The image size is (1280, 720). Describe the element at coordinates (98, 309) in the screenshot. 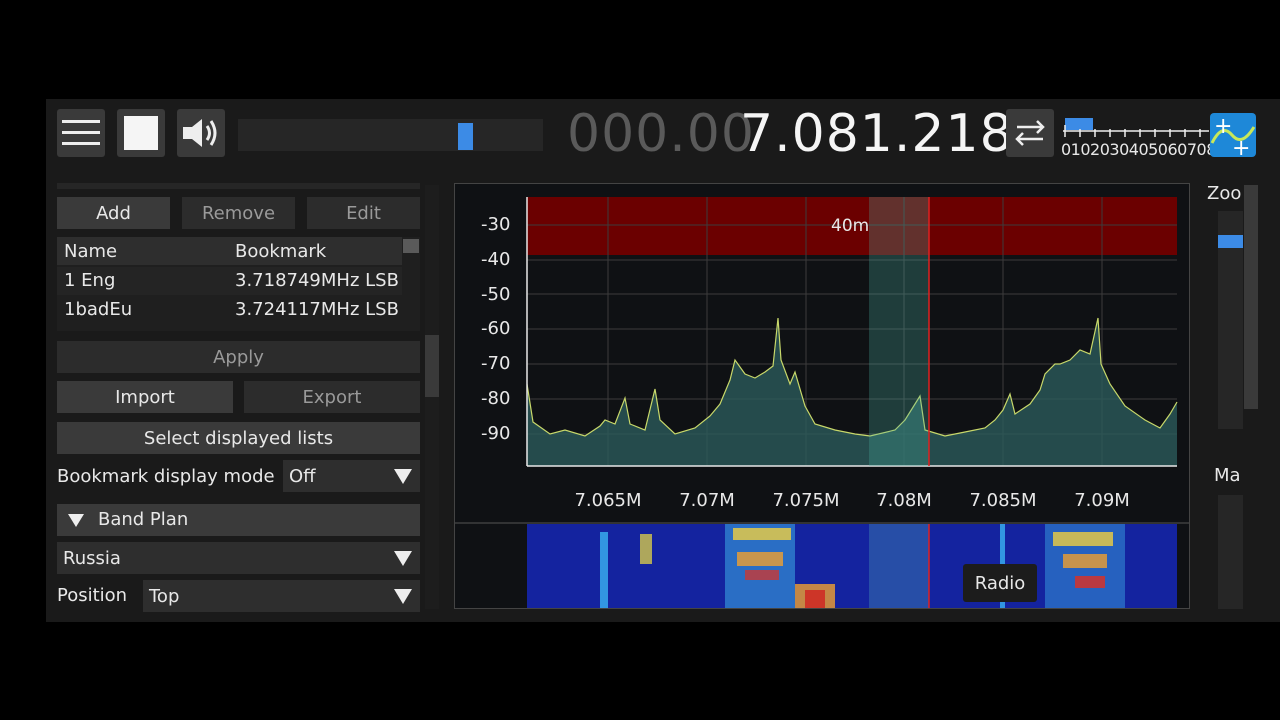

I see `row-name: 1badEu` at that location.